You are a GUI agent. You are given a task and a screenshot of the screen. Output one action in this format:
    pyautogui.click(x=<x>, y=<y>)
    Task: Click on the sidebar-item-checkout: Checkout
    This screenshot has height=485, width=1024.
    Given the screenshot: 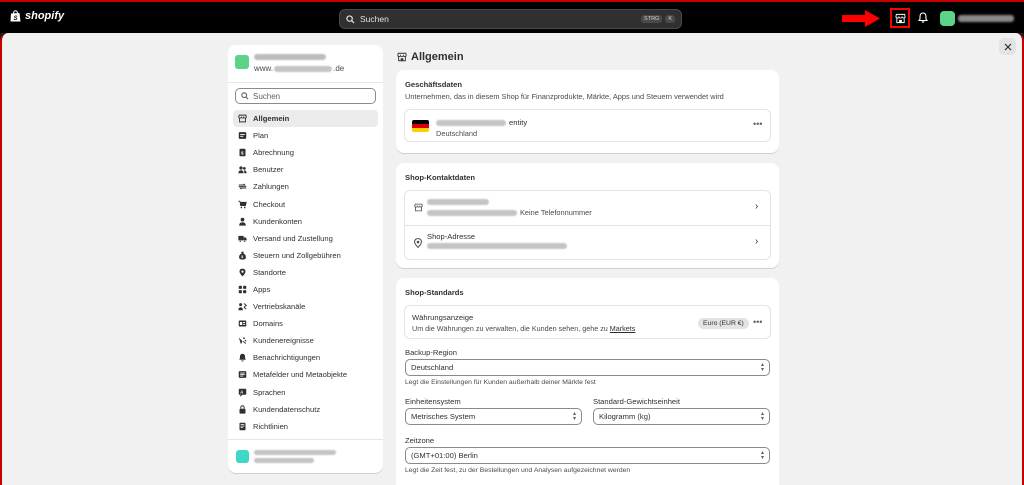 What is the action you would take?
    pyautogui.click(x=305, y=203)
    